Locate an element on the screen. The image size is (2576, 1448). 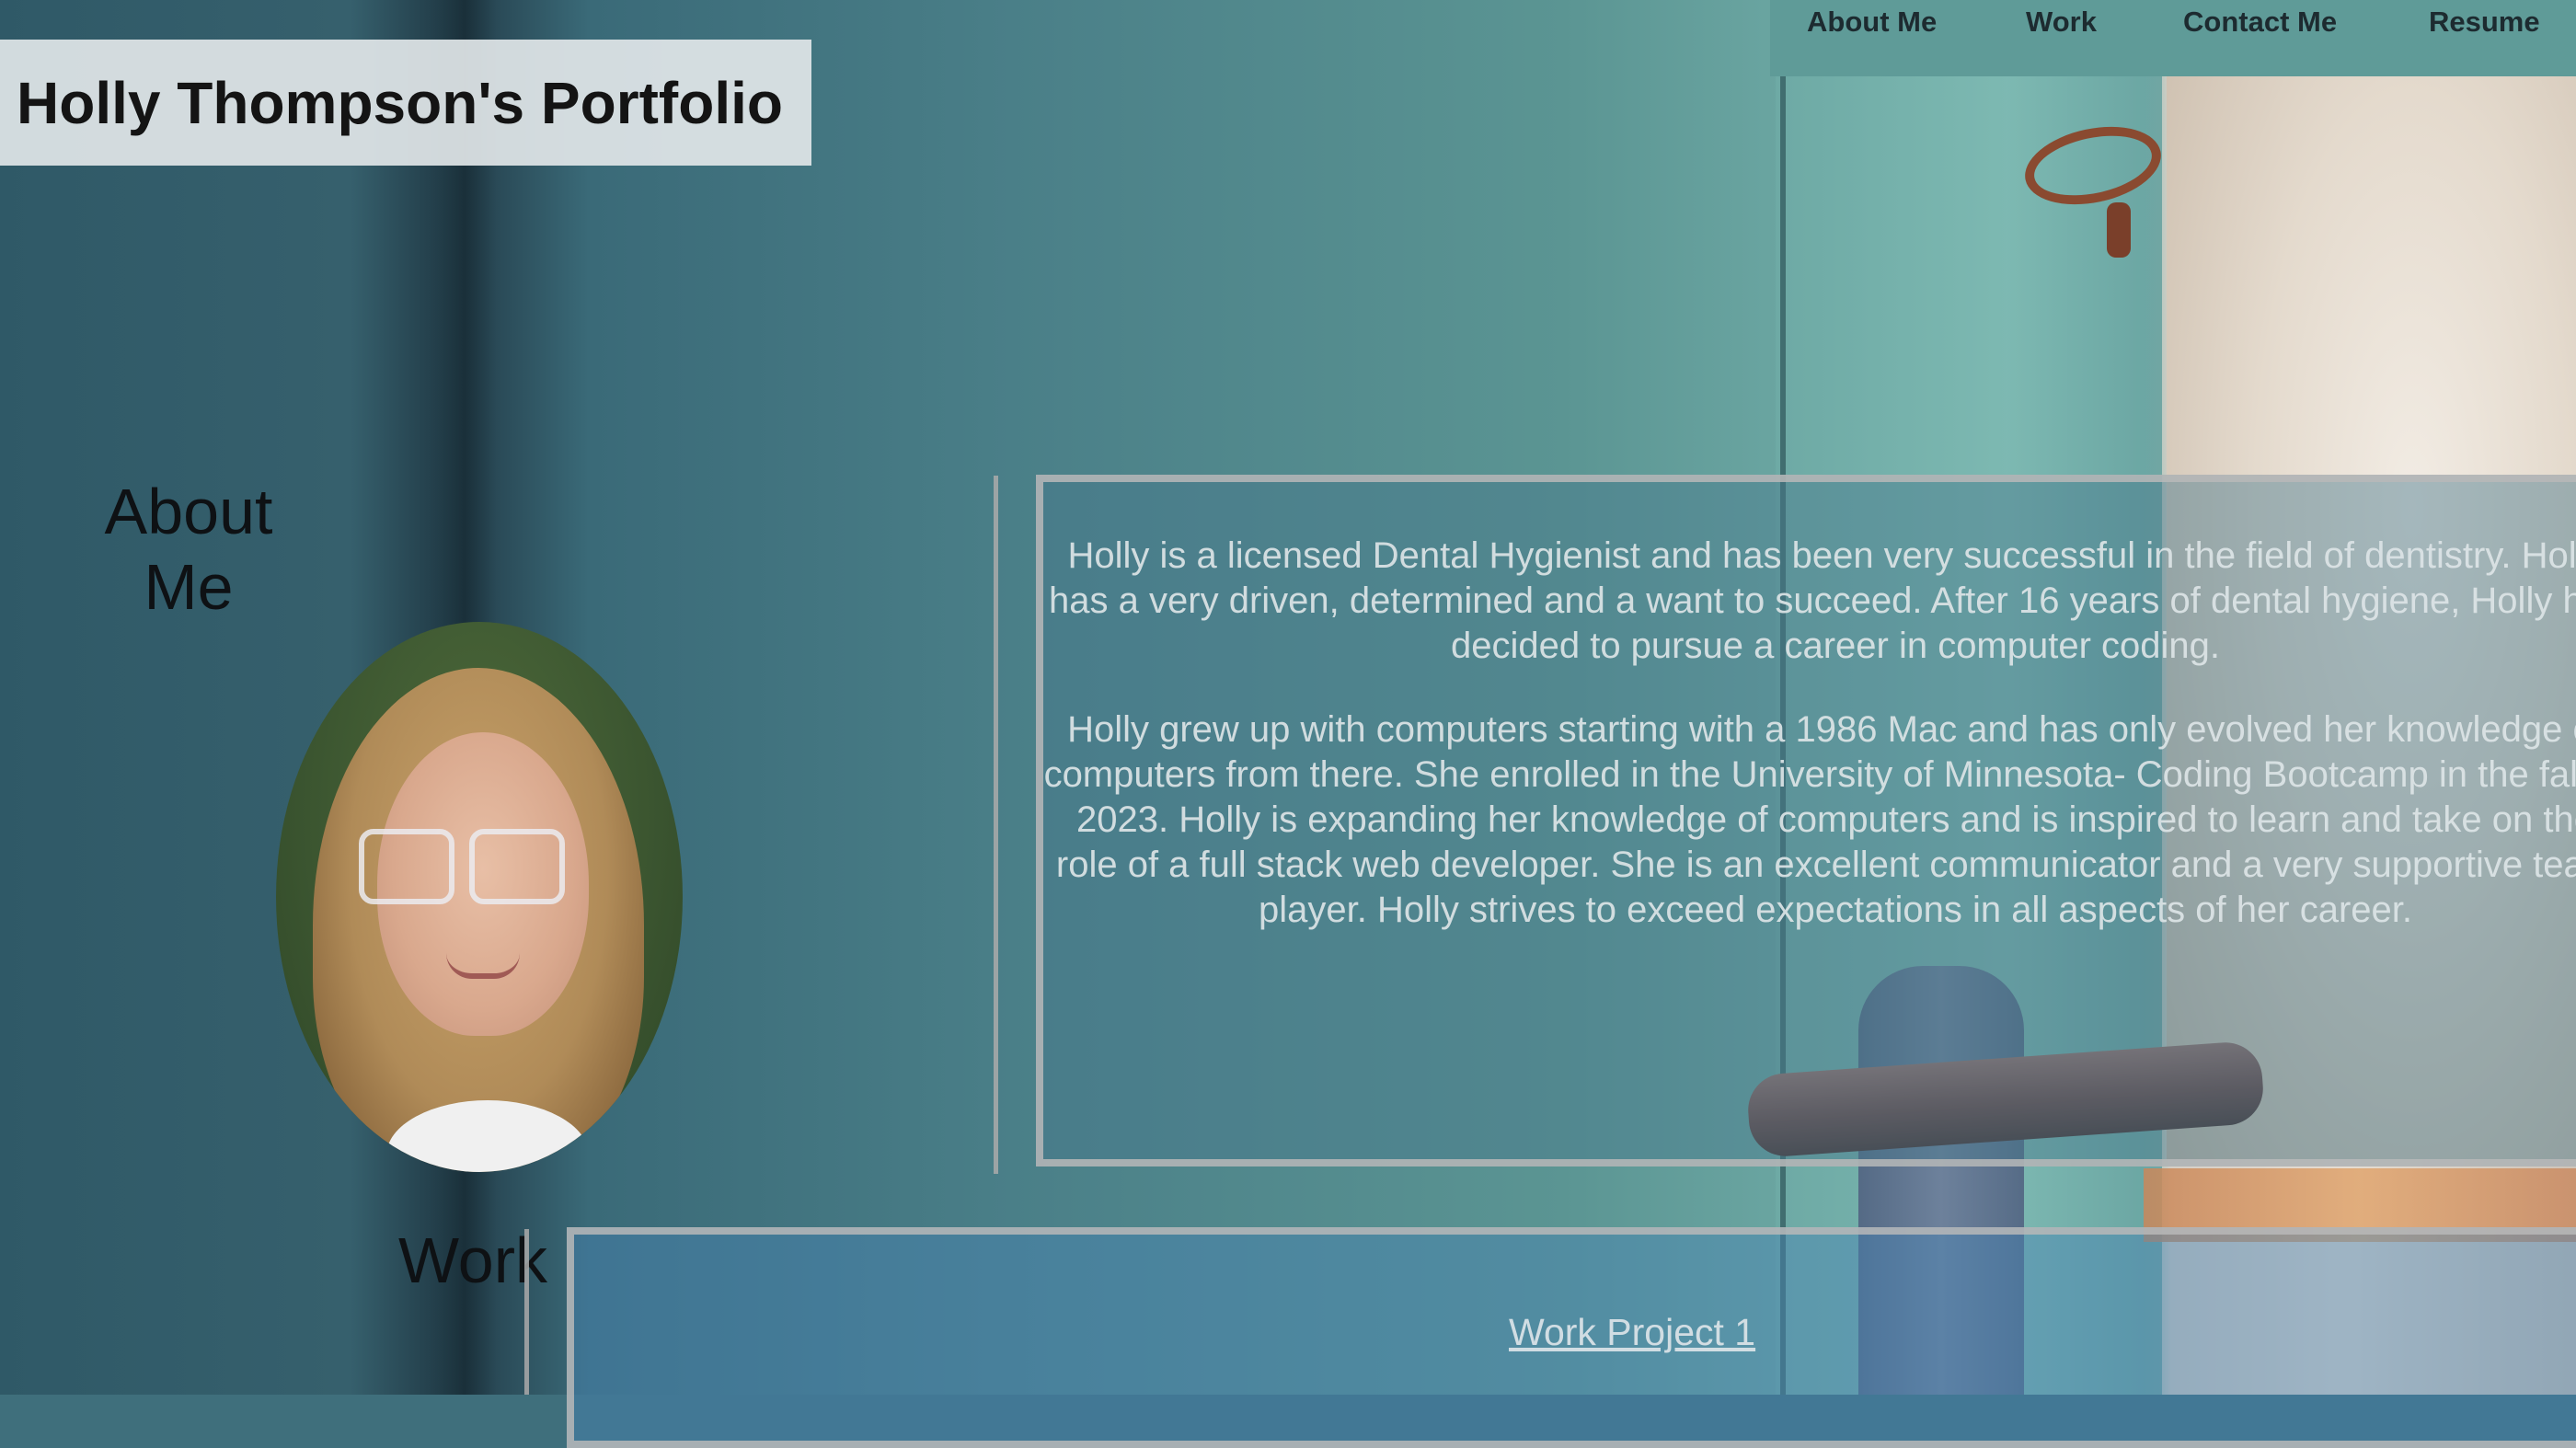
profile-photo is located at coordinates (479, 897).